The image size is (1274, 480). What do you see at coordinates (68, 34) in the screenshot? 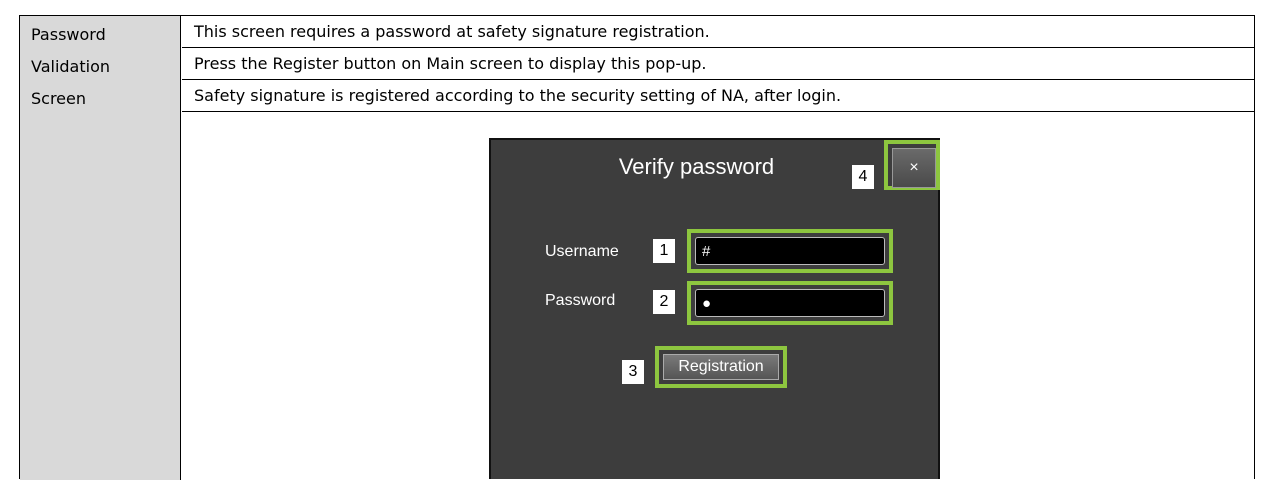
I see `screen-name-line-1: Password` at bounding box center [68, 34].